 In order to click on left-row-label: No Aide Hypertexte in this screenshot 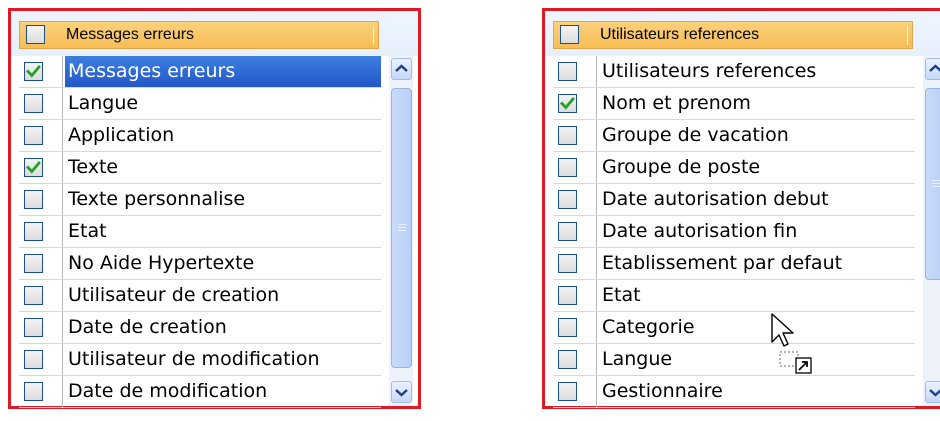, I will do `click(161, 263)`.